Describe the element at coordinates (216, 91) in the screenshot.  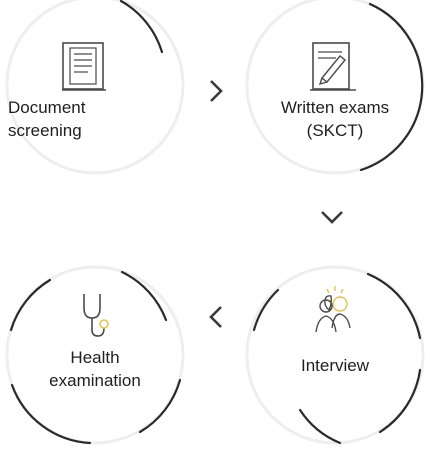
I see `chevron-right-icon` at that location.